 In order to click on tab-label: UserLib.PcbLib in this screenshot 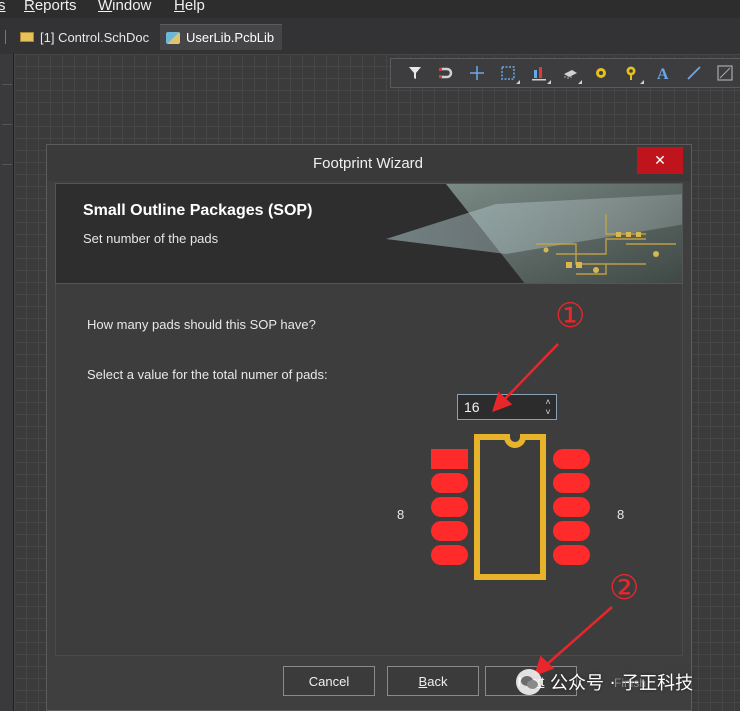, I will do `click(230, 37)`.